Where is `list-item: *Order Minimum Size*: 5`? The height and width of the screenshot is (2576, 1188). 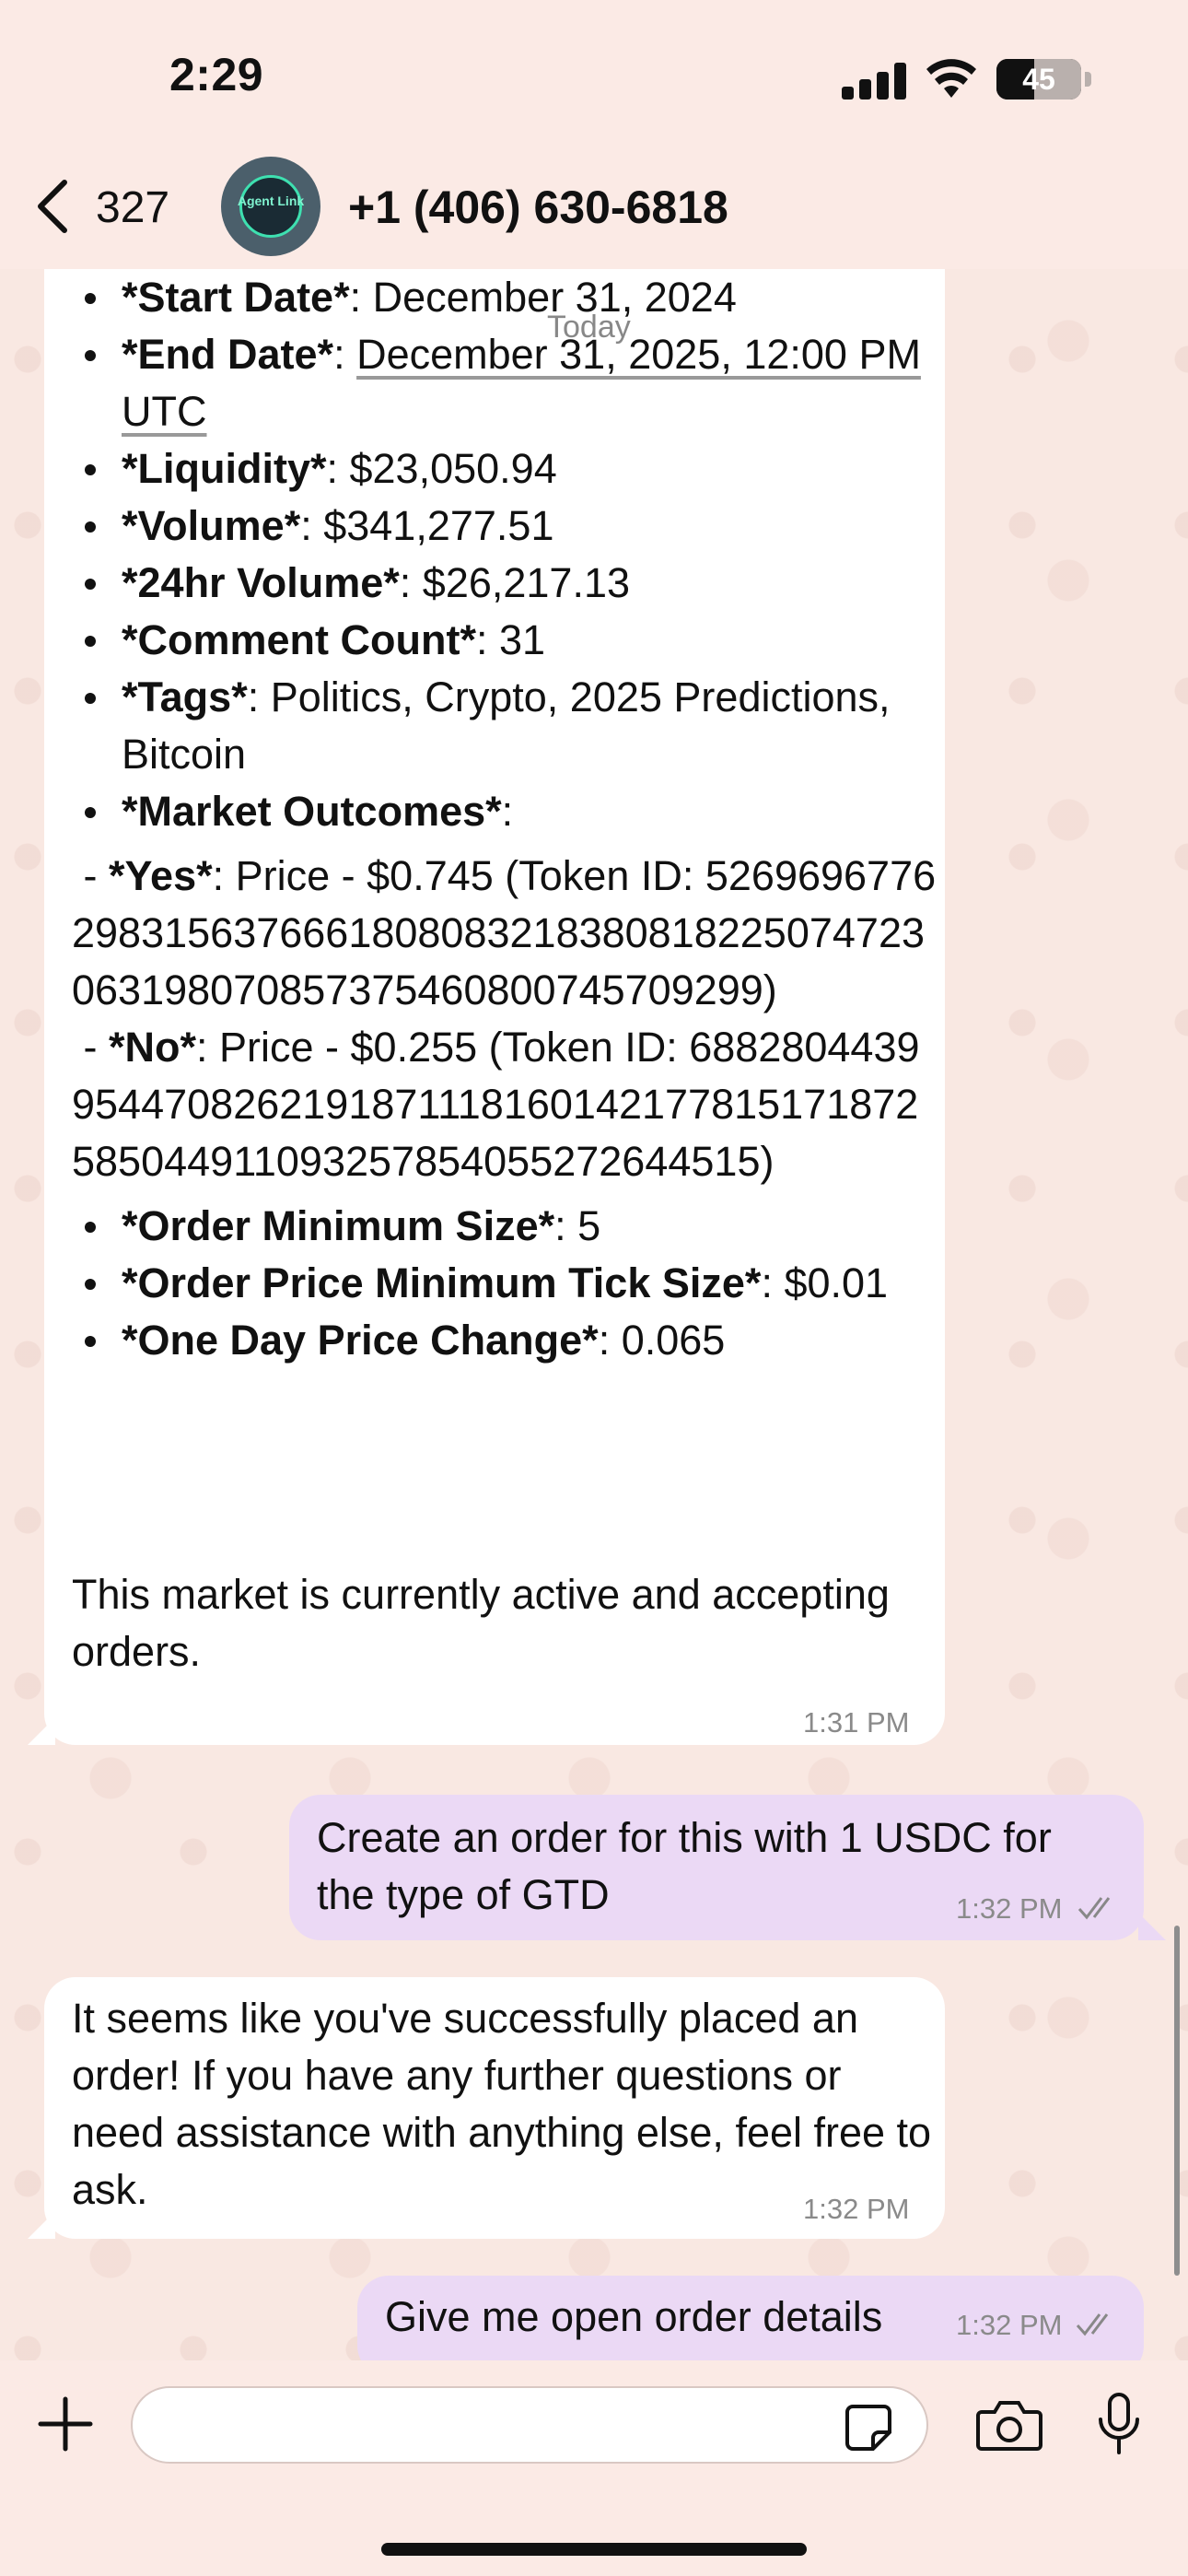 list-item: *Order Minimum Size*: 5 is located at coordinates (505, 1226).